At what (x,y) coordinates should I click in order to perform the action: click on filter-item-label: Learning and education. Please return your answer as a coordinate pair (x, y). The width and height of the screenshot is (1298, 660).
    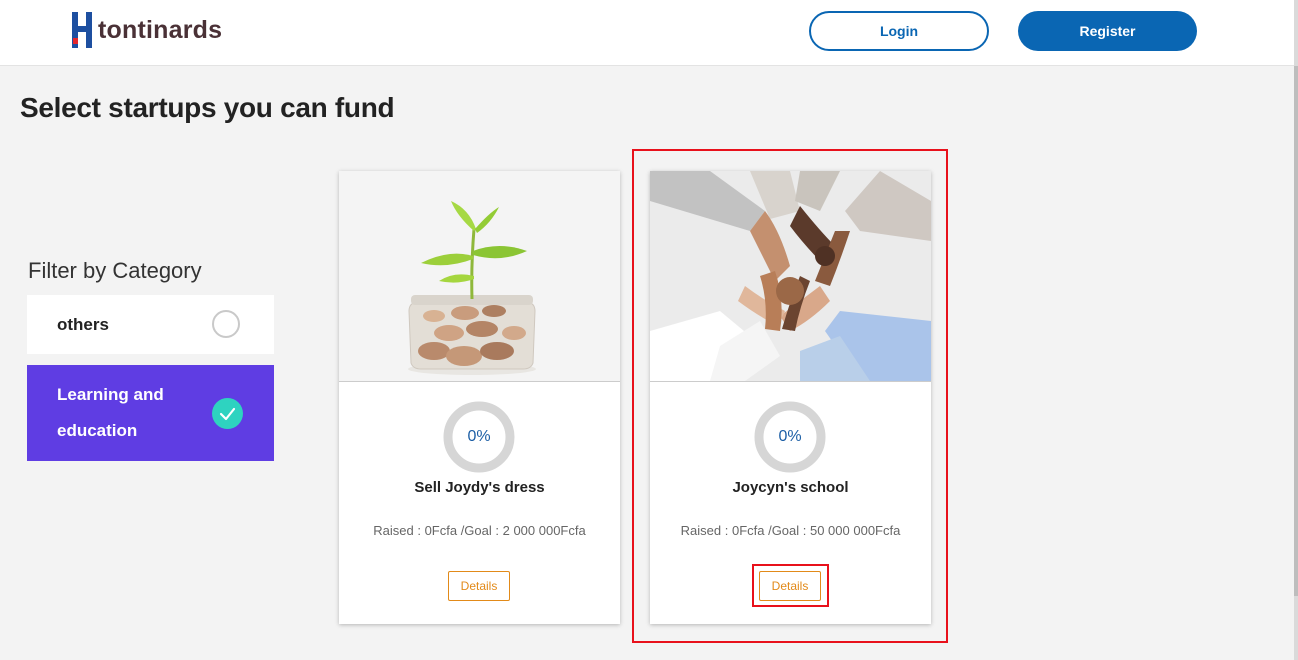
    Looking at the image, I should click on (110, 412).